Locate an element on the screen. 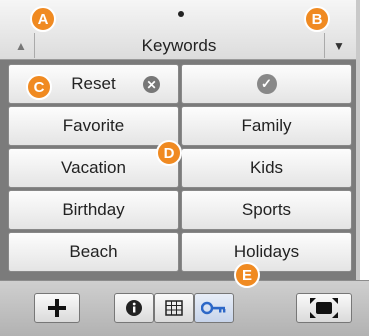 This screenshot has height=336, width=369. callout-c: C is located at coordinates (39, 87).